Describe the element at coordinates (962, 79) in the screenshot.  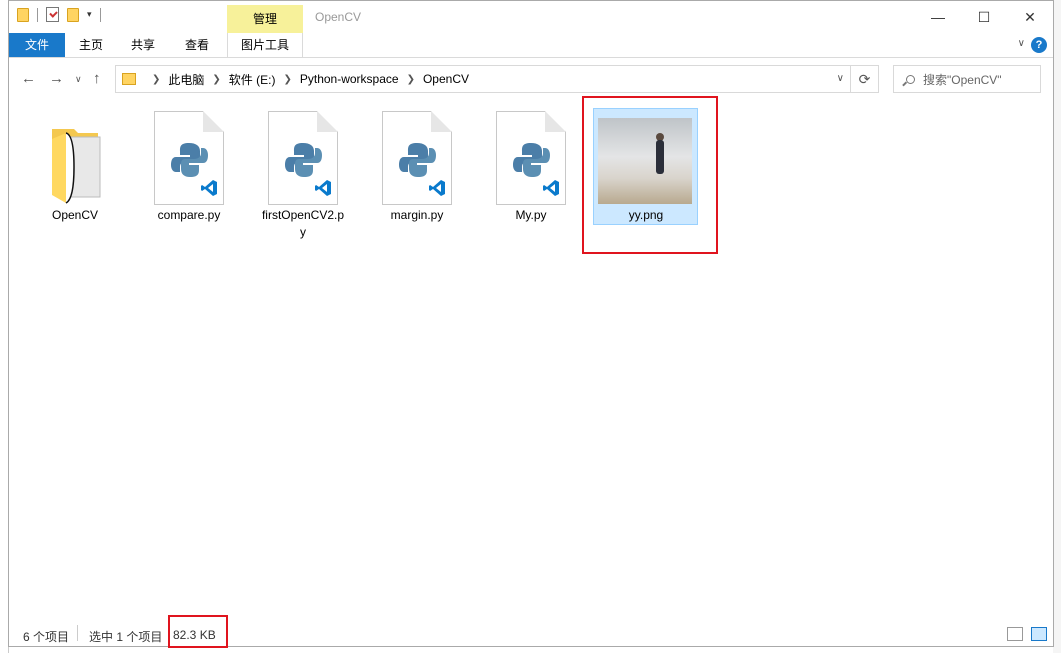
I see `search-placeholder: 搜索"OpenCV"` at that location.